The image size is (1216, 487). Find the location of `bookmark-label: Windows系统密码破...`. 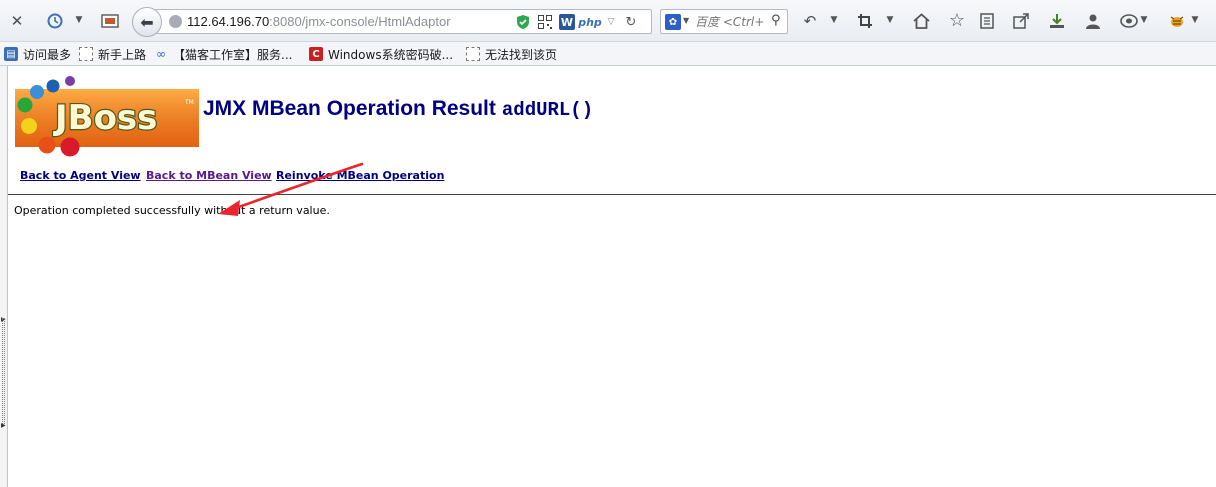

bookmark-label: Windows系统密码破... is located at coordinates (391, 54).